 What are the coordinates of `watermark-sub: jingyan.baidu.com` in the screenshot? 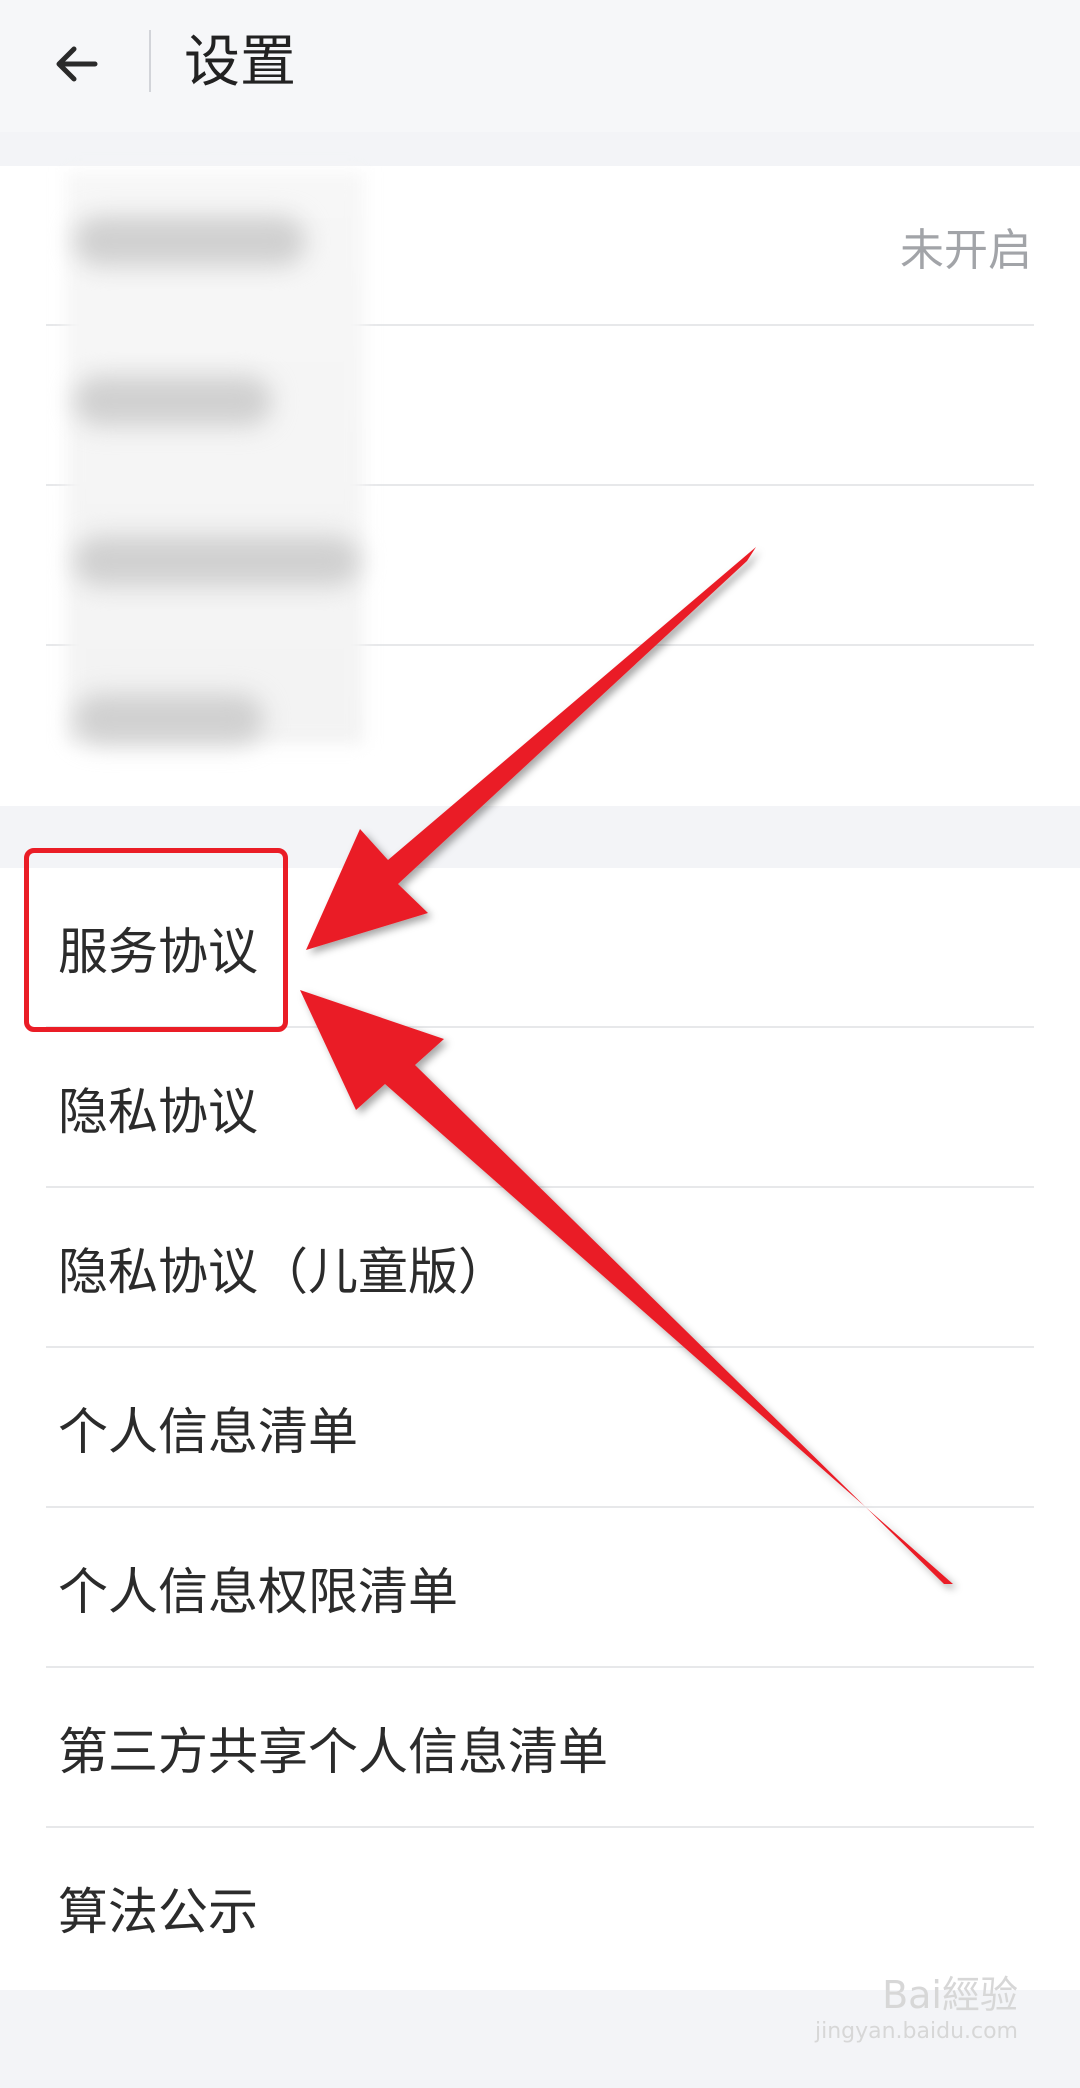 It's located at (916, 2031).